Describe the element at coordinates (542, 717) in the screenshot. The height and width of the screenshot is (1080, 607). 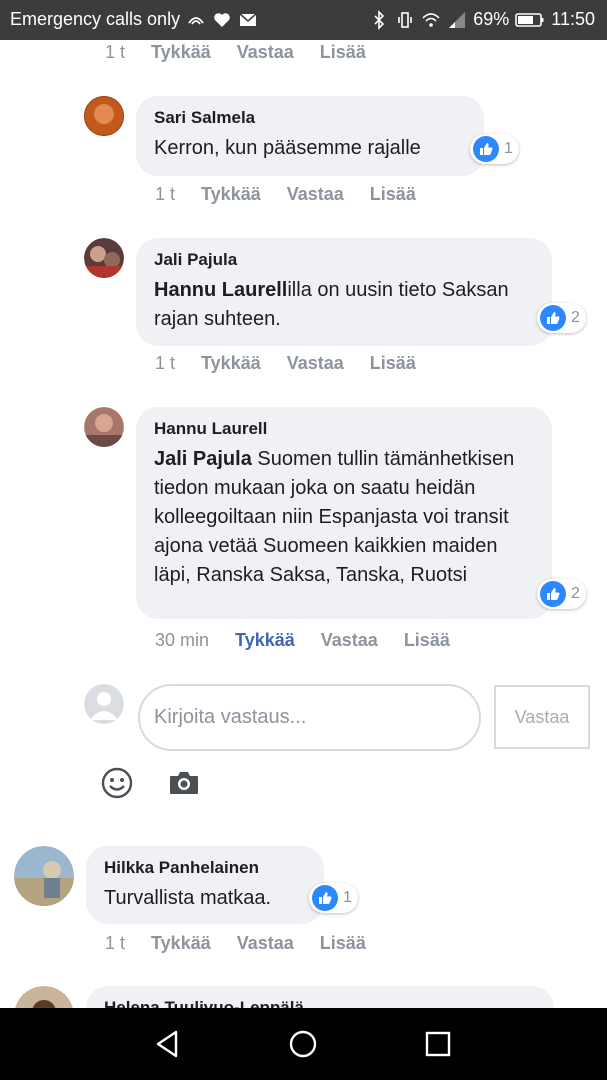
I see `reply-submit-button: Vastaa` at that location.